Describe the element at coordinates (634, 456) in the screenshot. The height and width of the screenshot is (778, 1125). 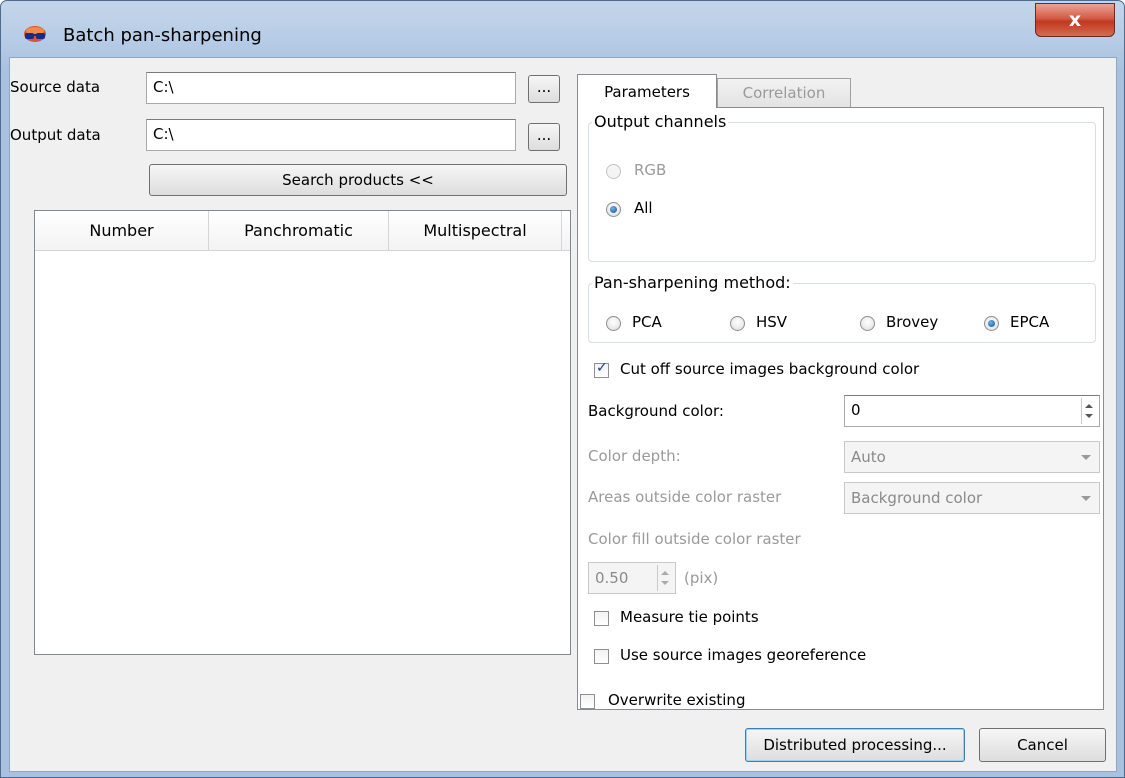
I see `color-depth-label: Color depth:` at that location.